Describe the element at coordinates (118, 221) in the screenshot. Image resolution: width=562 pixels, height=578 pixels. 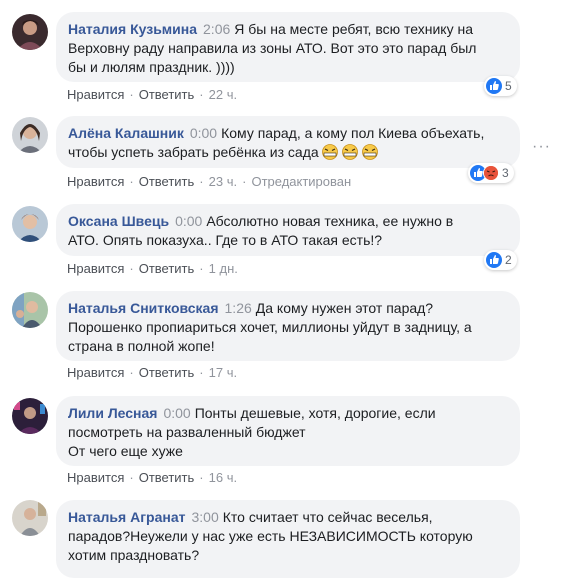
I see `comment-author: Оксана Швець` at that location.